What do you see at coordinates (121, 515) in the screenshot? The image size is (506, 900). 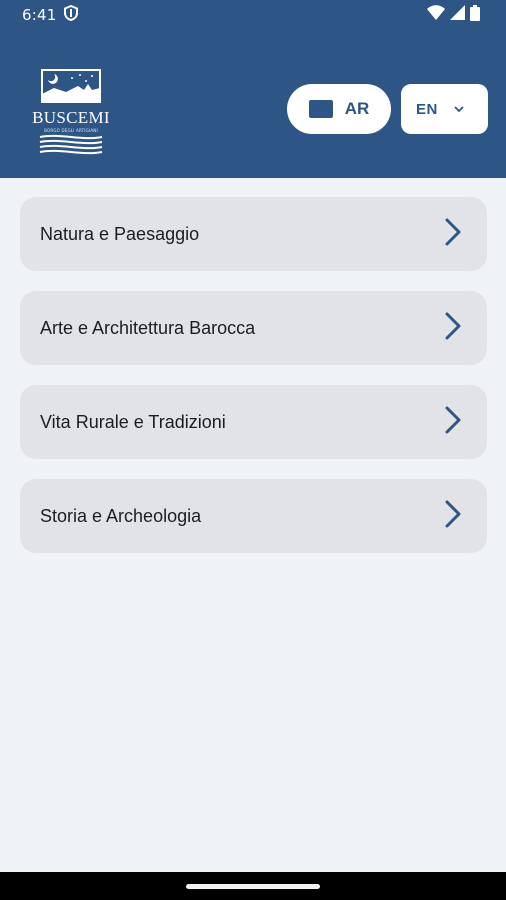 I see `category-label: Storia e Archeologia` at bounding box center [121, 515].